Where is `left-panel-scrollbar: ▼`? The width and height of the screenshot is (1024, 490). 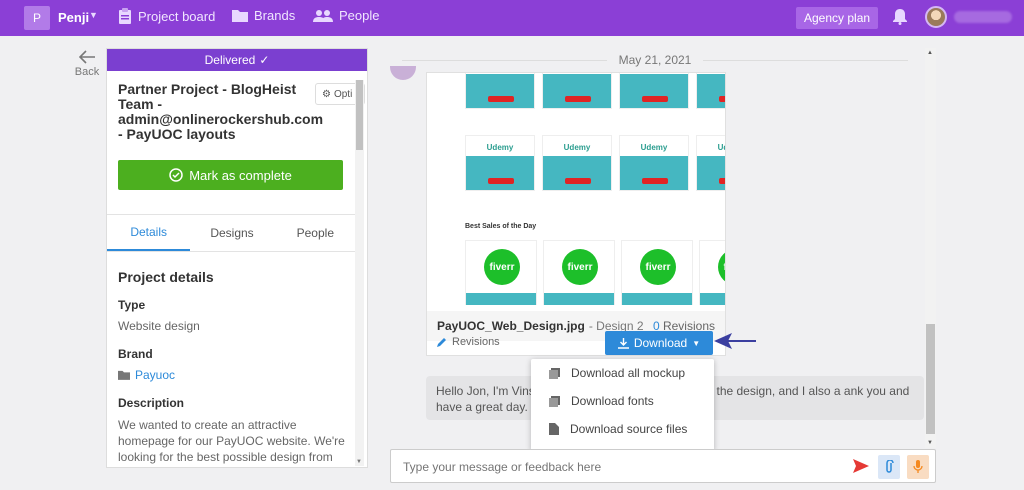 left-panel-scrollbar: ▼ is located at coordinates (359, 273).